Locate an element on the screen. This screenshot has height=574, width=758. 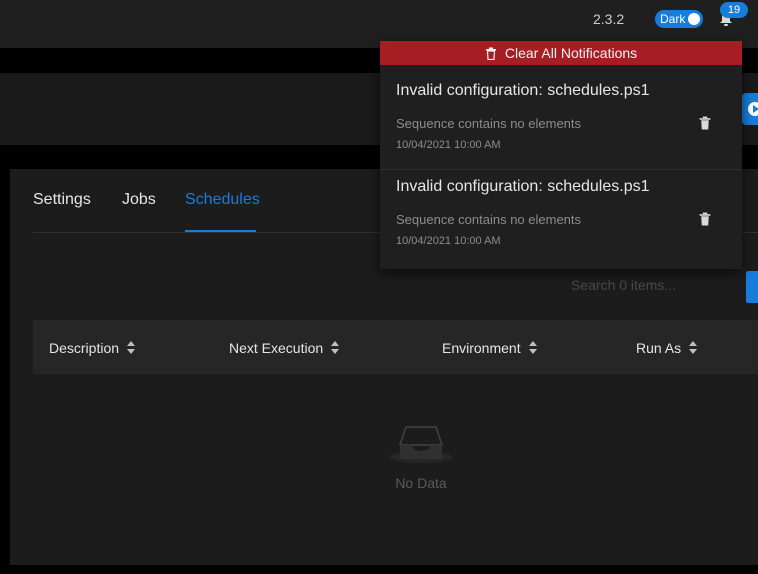
column-run-as: Run As is located at coordinates (667, 348).